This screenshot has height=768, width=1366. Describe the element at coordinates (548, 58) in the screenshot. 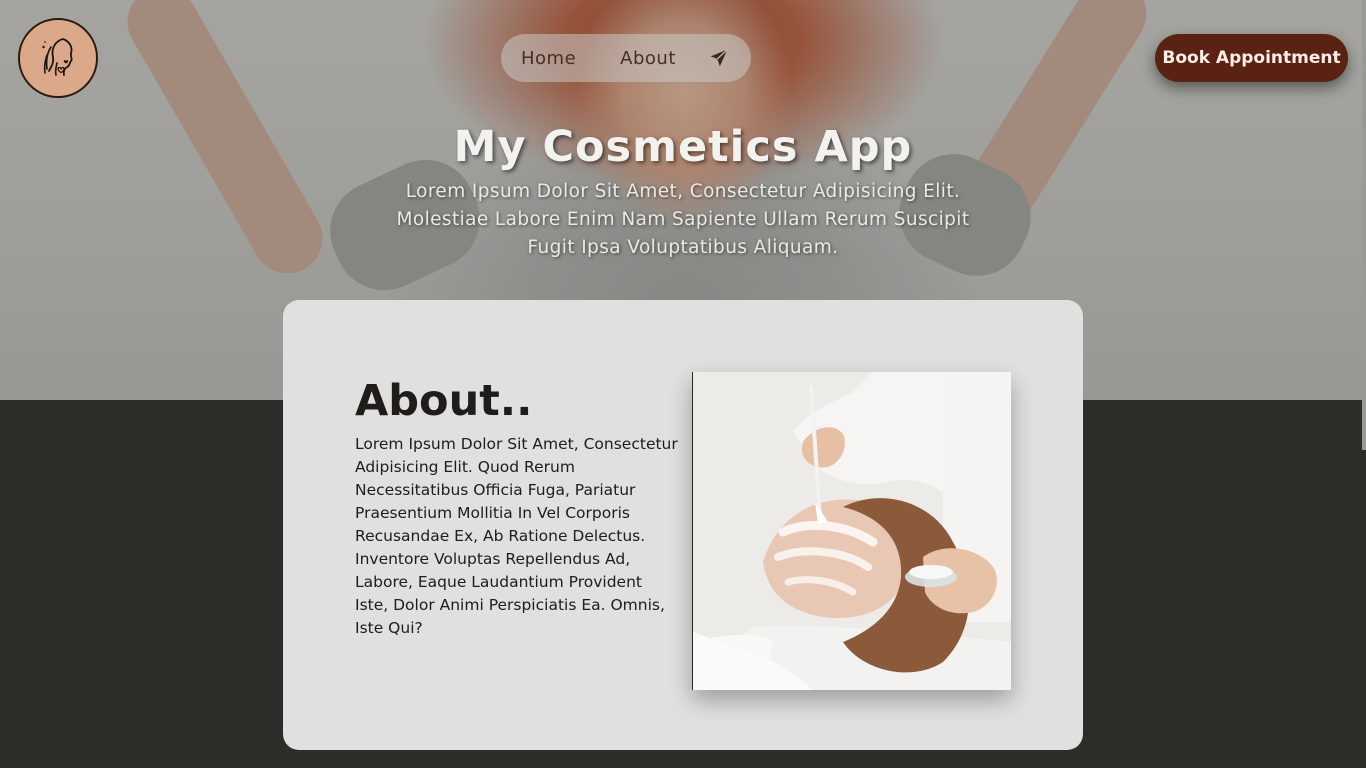

I see `nav-home-link: Home` at that location.